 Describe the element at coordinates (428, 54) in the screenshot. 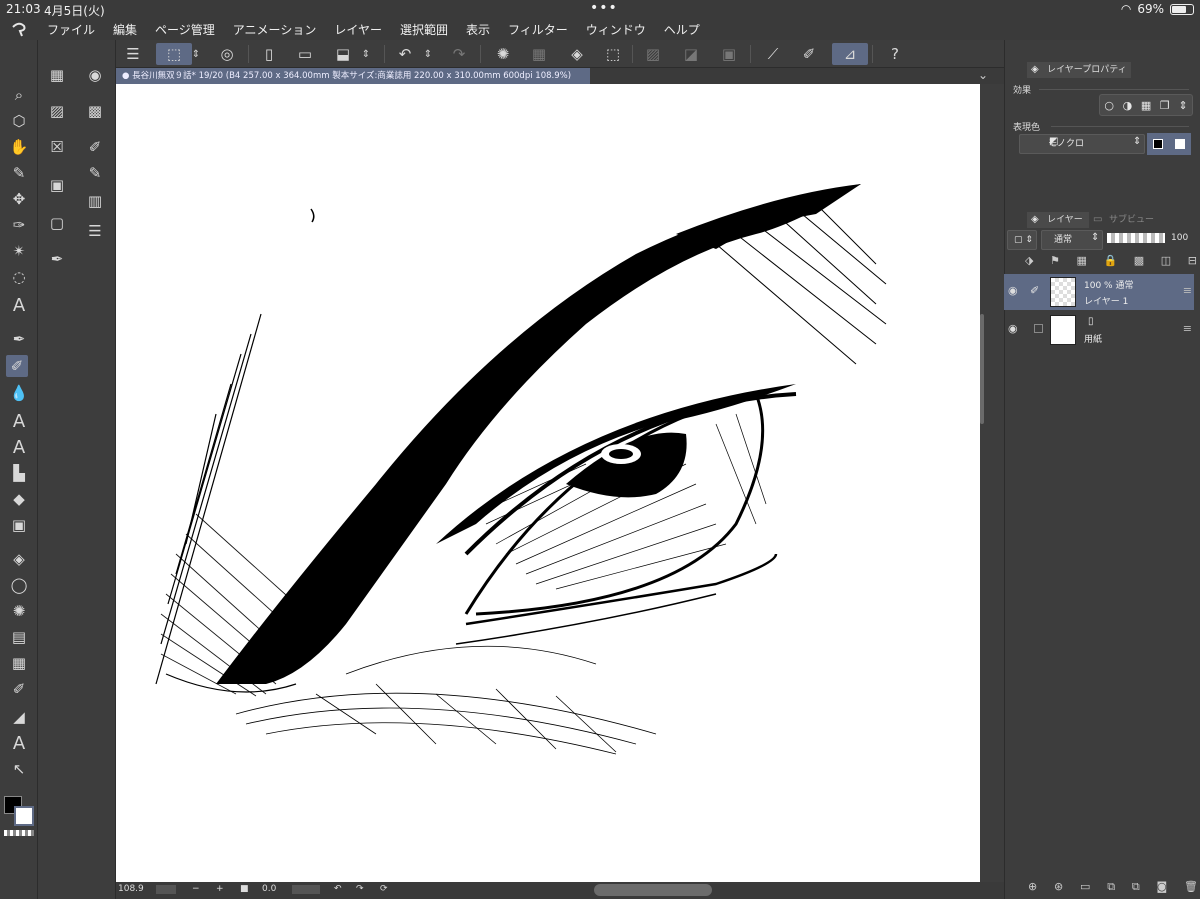

I see `history-chevron-icon: ⇕` at that location.